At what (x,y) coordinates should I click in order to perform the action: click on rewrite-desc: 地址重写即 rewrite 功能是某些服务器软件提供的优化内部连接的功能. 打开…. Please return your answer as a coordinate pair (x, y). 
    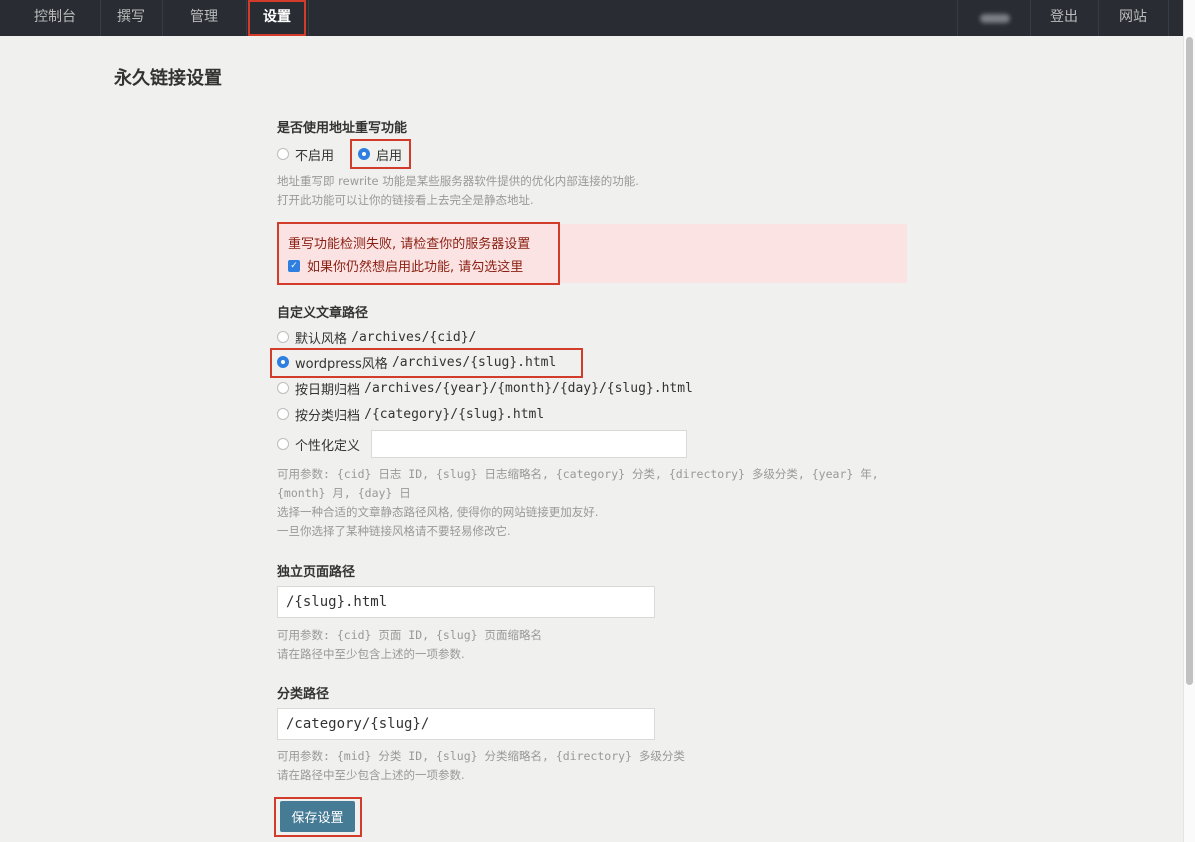
    Looking at the image, I should click on (597, 191).